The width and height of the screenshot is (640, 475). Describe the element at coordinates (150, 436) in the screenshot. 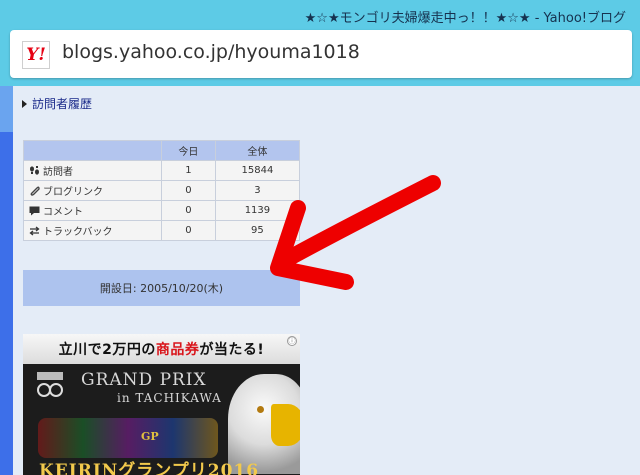

I see `gp-mark: GP` at that location.